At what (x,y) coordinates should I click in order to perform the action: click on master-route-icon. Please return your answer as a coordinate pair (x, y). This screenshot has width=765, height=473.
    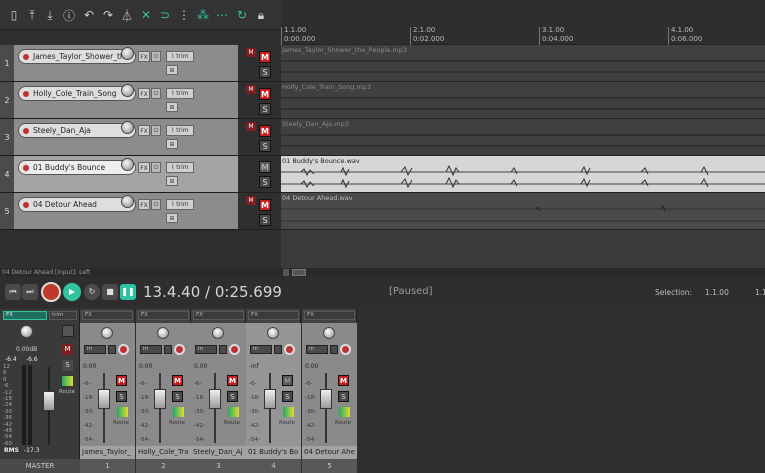
    Looking at the image, I should click on (67, 381).